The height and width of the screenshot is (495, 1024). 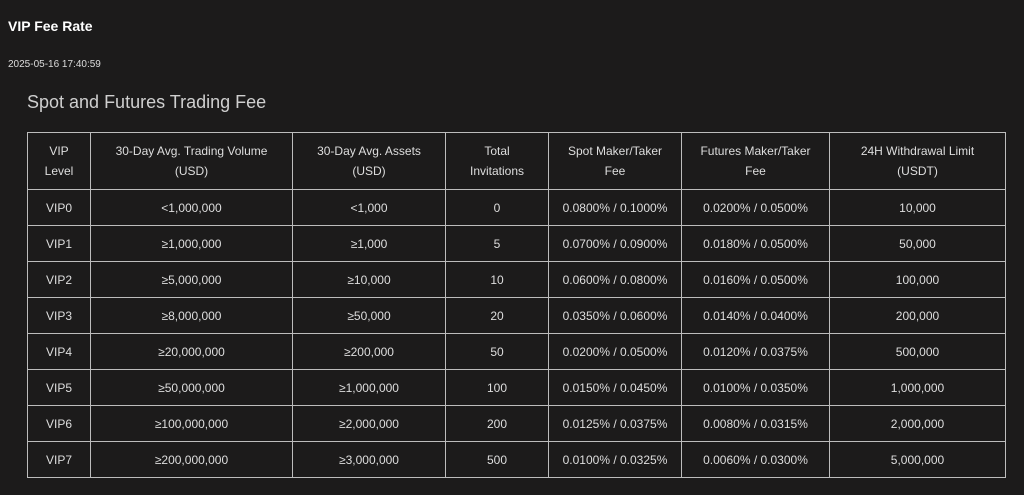 I want to click on column-header-avg-assets: 30-Day Avg. Assets (USD), so click(x=369, y=161).